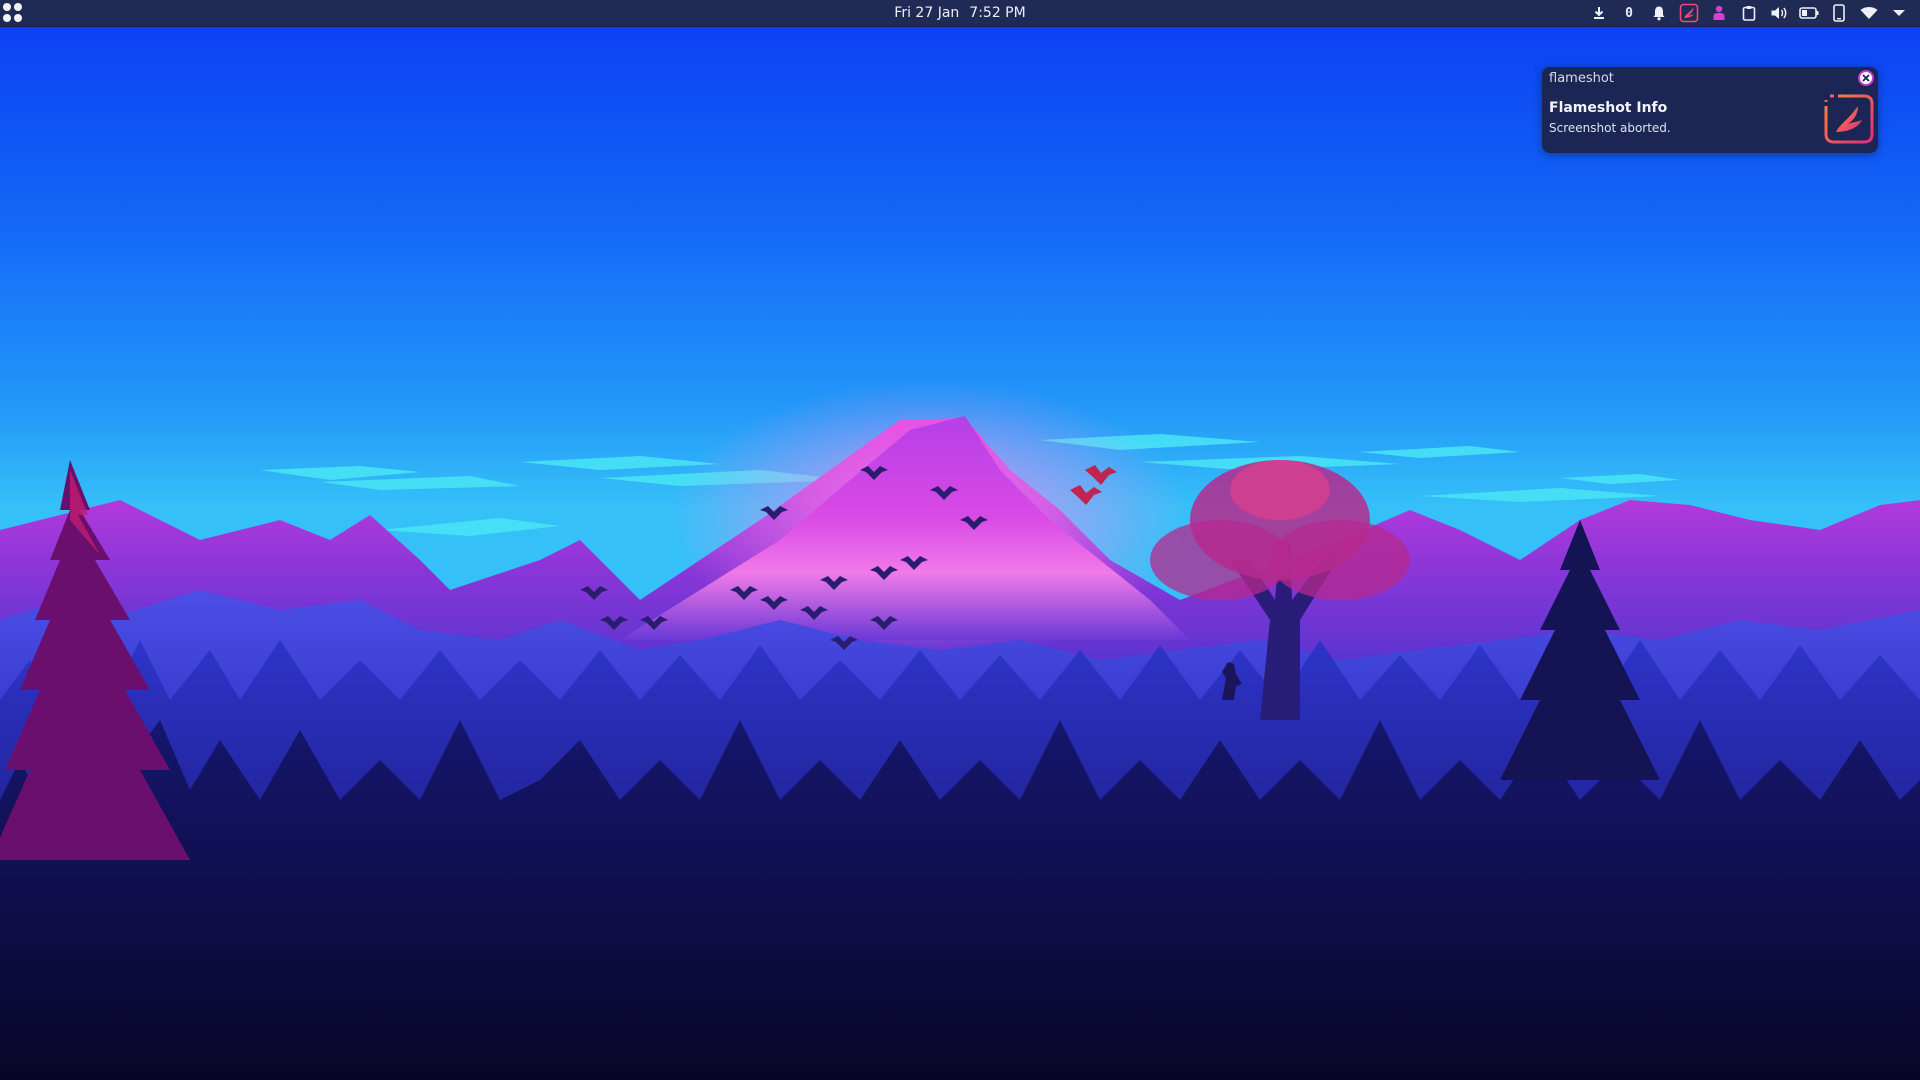  What do you see at coordinates (1629, 13) in the screenshot?
I see `tray-counter: 0` at bounding box center [1629, 13].